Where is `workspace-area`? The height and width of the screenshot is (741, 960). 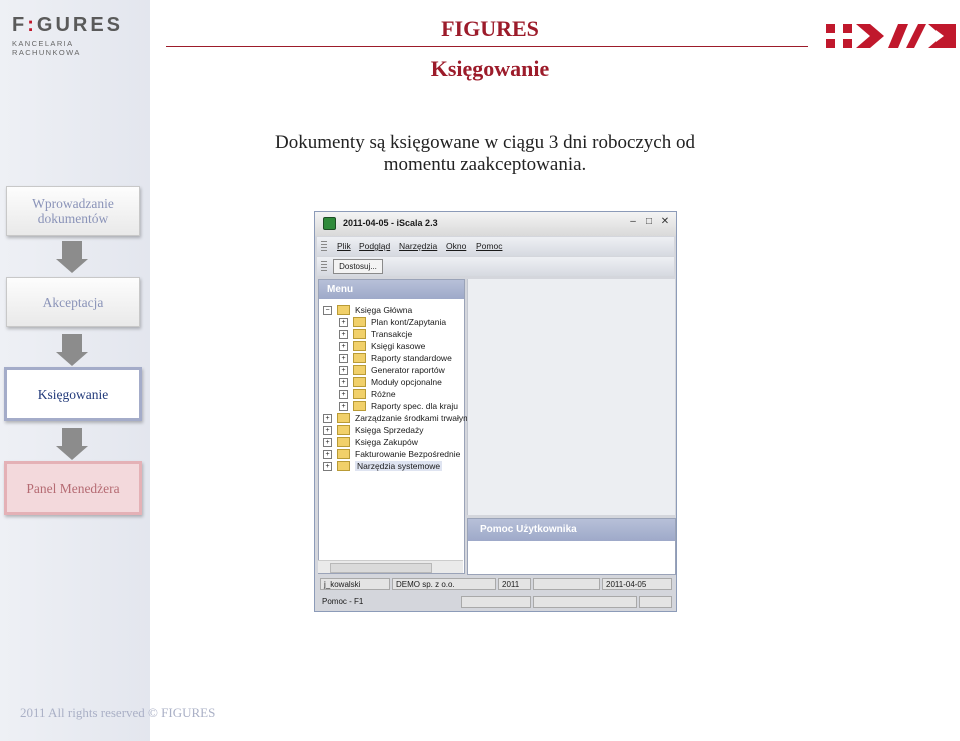 workspace-area is located at coordinates (571, 397).